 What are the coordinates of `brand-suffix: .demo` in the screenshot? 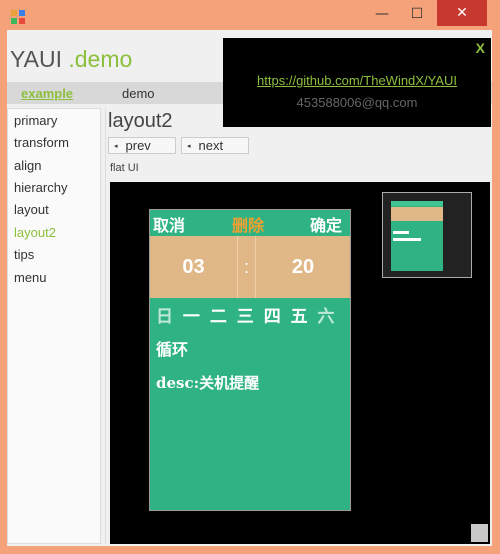 It's located at (100, 59).